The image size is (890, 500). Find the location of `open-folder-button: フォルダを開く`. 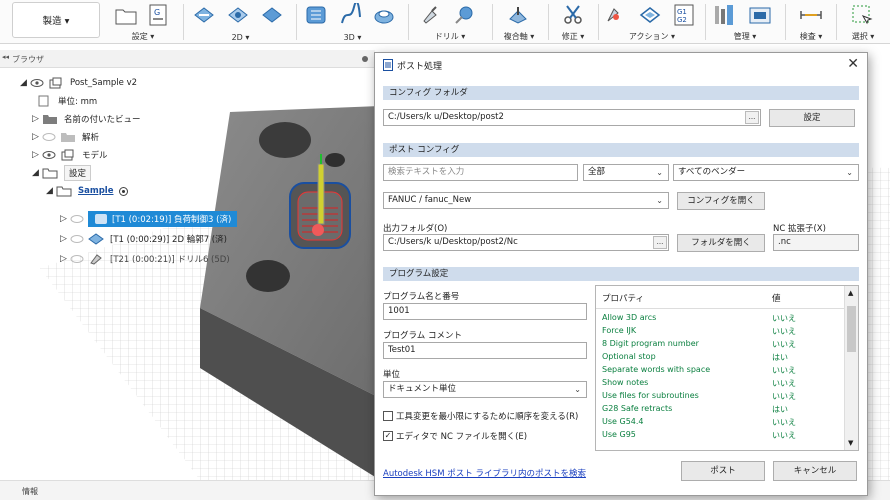

open-folder-button: フォルダを開く is located at coordinates (721, 243).